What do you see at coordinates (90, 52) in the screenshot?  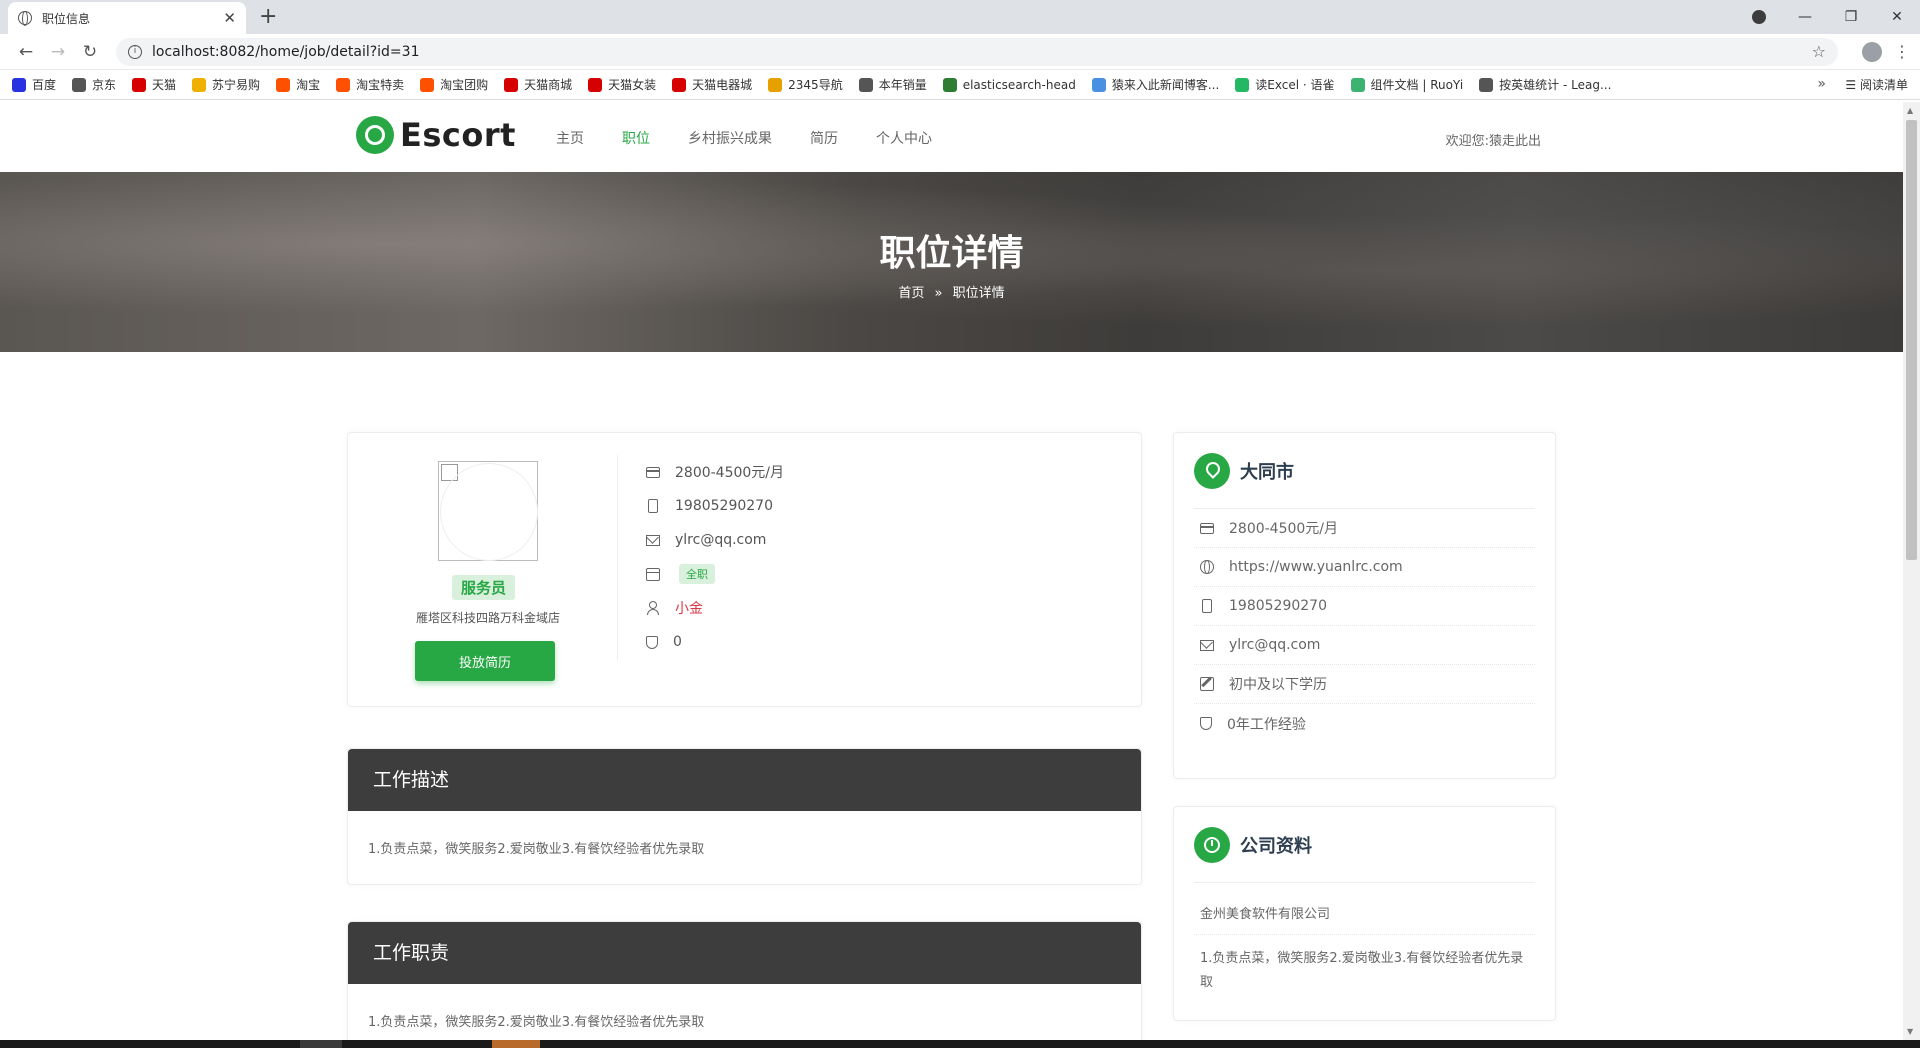 I see `reload-button: ↻` at bounding box center [90, 52].